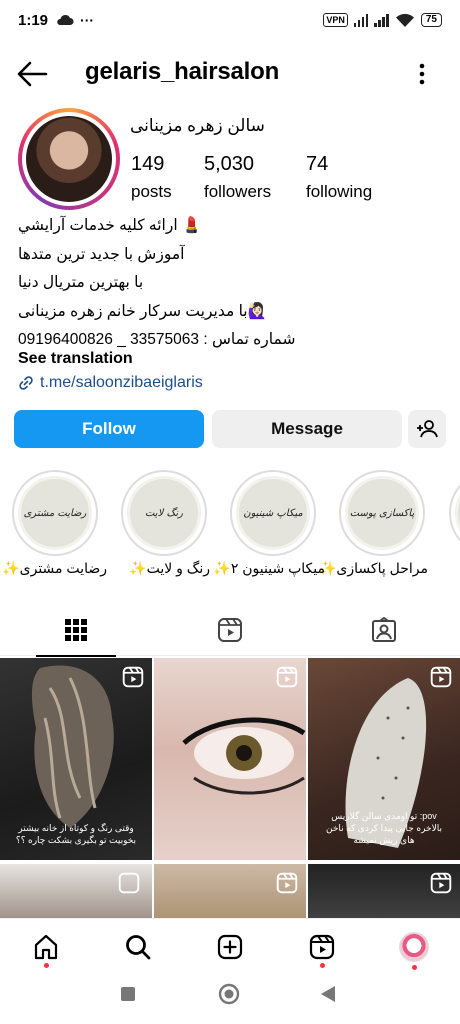 Image resolution: width=460 pixels, height=1024 pixels. I want to click on stat-followers-label: followers, so click(238, 191).